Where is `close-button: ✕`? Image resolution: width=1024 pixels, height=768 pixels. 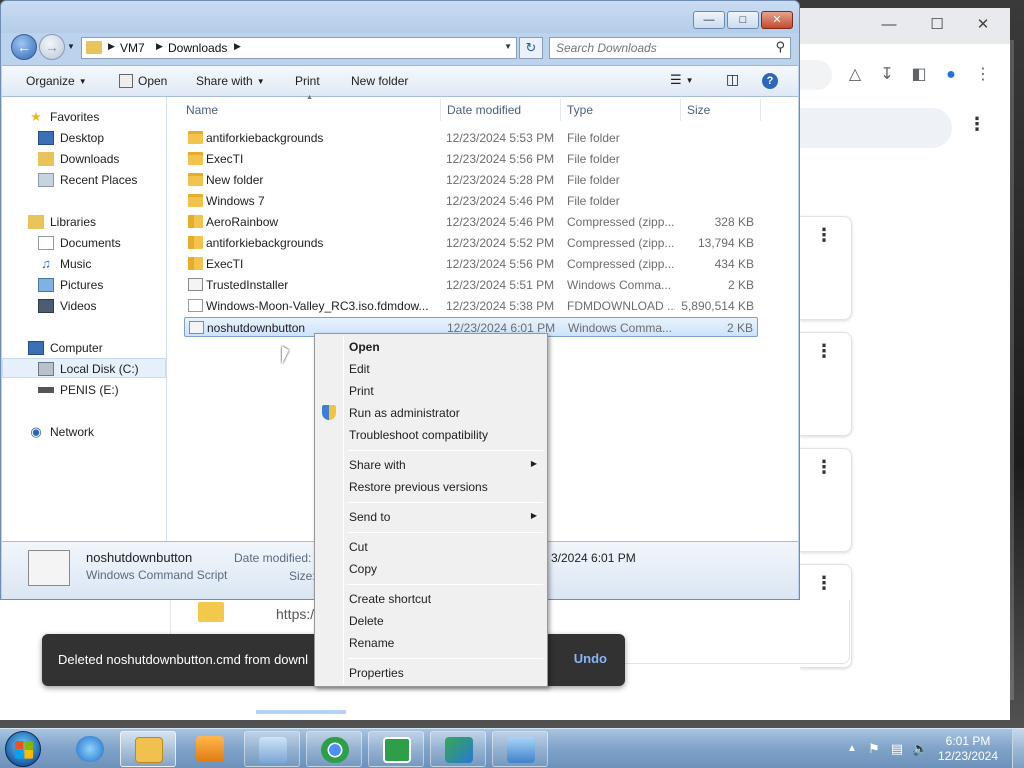 close-button: ✕ is located at coordinates (777, 20).